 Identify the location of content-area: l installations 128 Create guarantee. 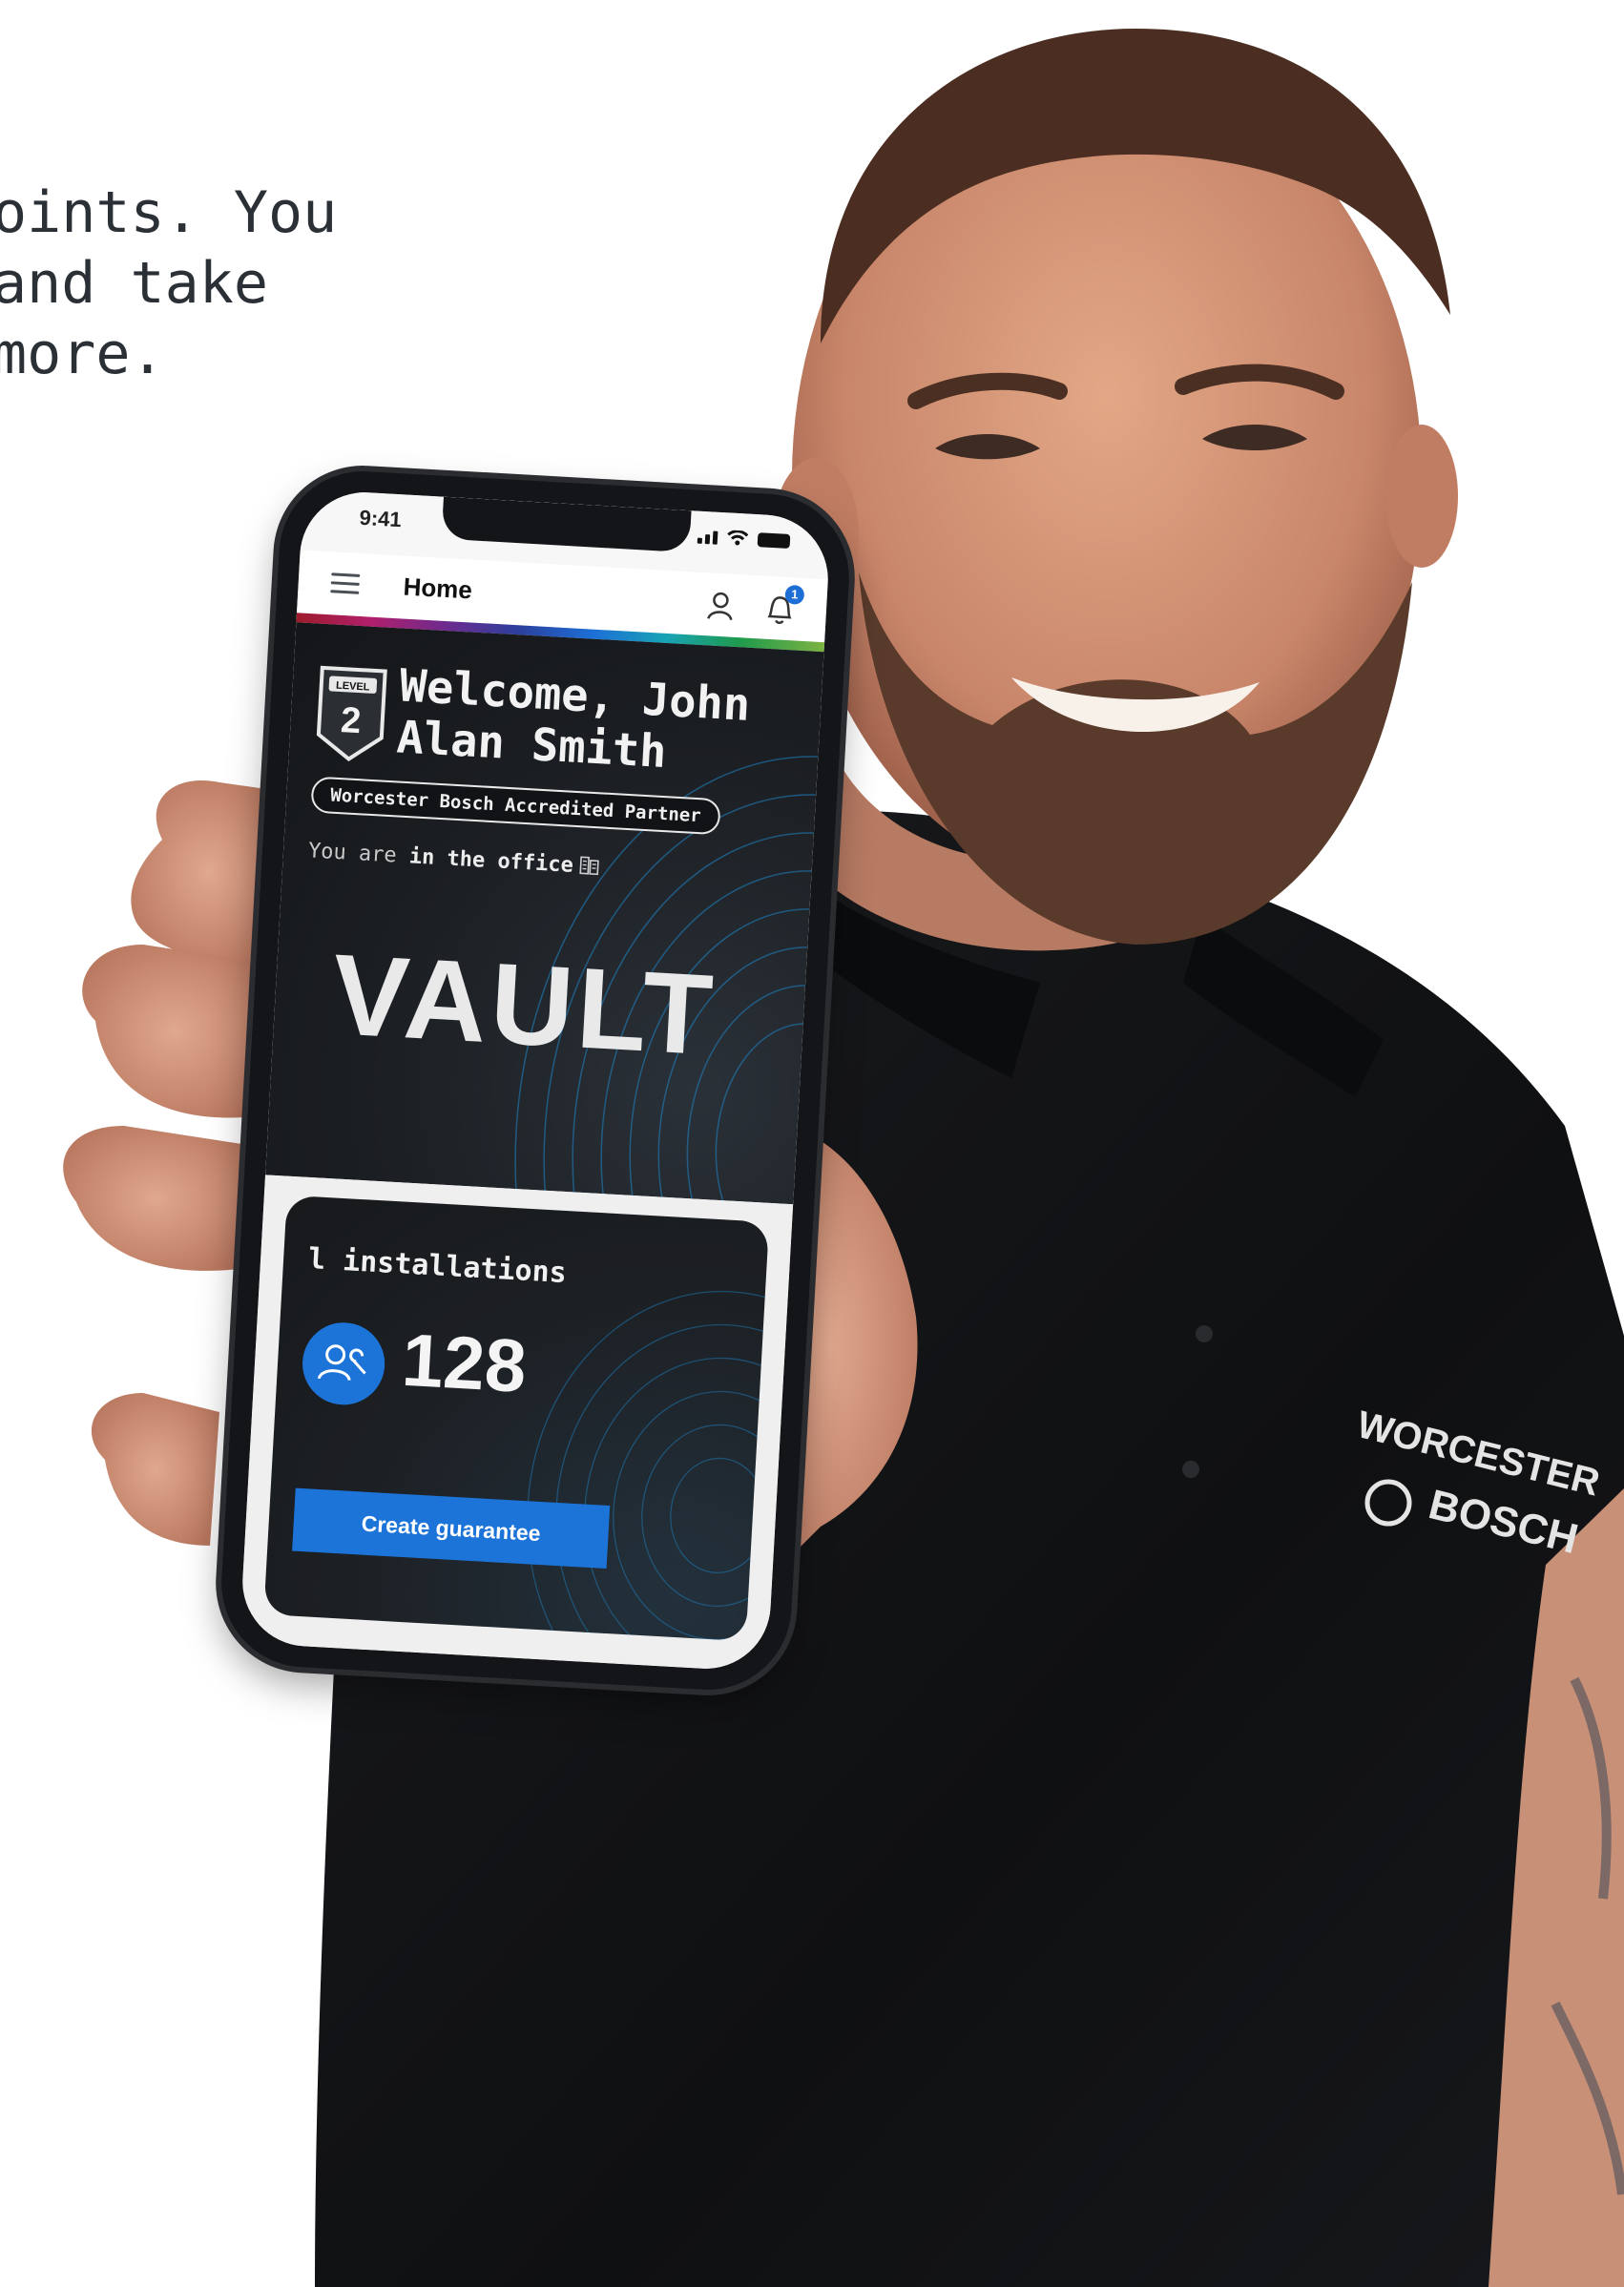
(516, 1424).